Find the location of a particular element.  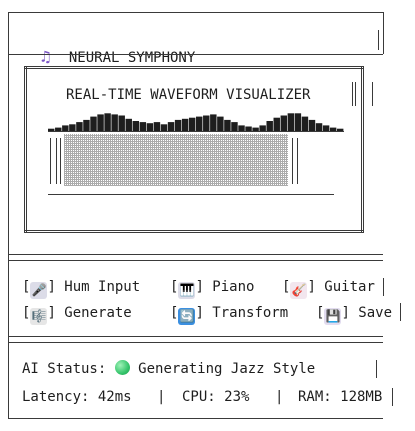

save-button: [💾] Save is located at coordinates (354, 314).